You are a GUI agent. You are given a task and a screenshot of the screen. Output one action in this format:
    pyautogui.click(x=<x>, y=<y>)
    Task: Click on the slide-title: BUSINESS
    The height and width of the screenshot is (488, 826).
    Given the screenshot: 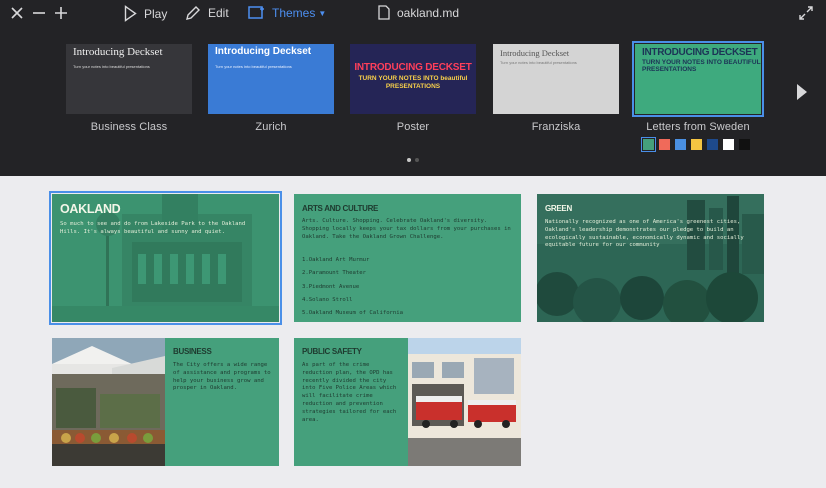 What is the action you would take?
    pyautogui.click(x=192, y=351)
    